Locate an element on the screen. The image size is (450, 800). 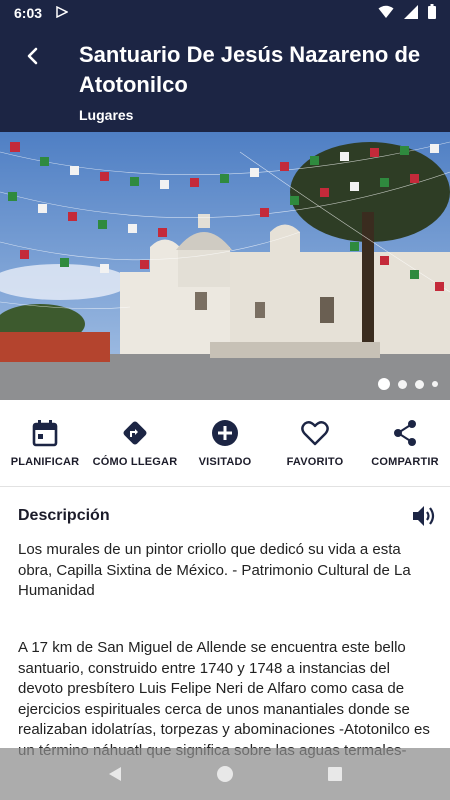
heart-icon is located at coordinates (315, 433).